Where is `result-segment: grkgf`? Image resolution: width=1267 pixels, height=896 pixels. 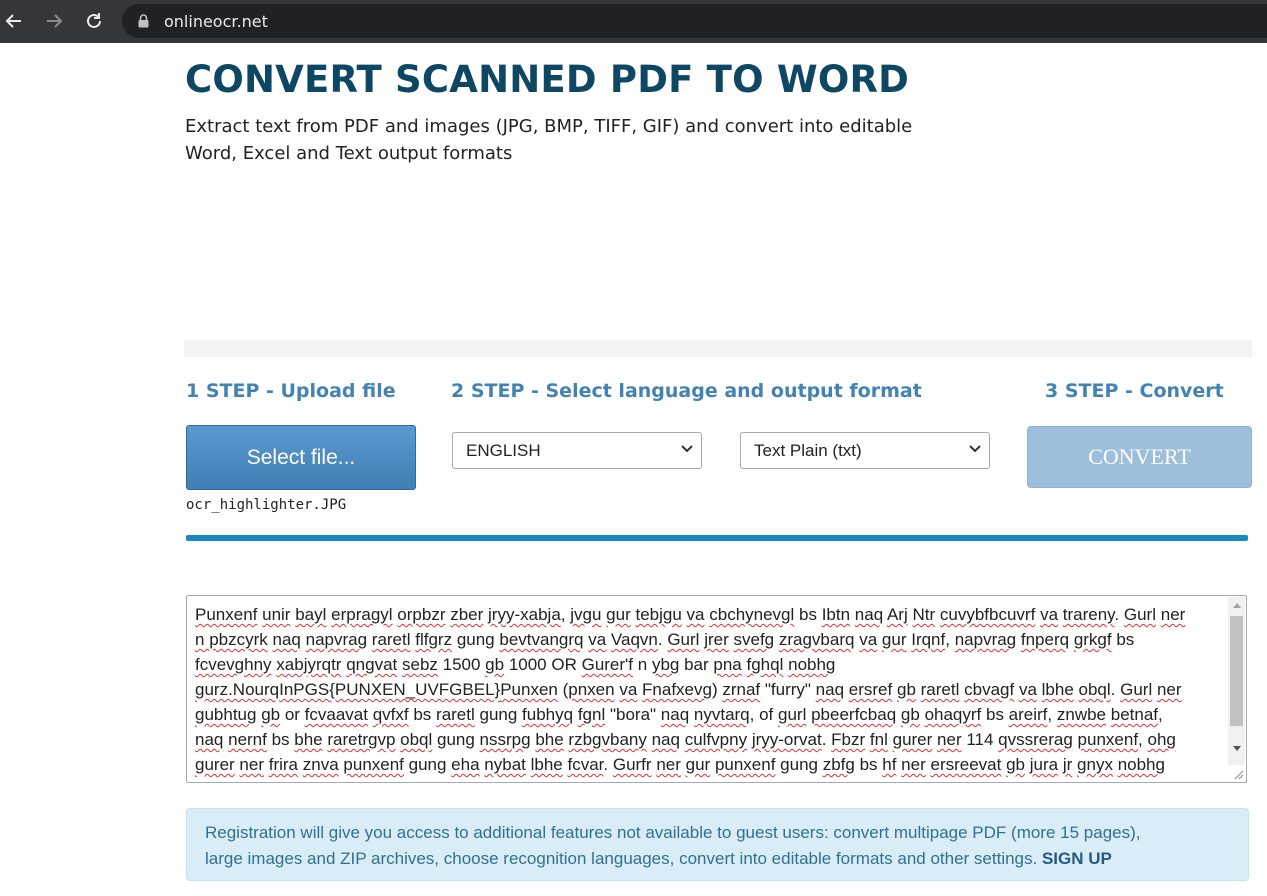
result-segment: grkgf is located at coordinates (1092, 639).